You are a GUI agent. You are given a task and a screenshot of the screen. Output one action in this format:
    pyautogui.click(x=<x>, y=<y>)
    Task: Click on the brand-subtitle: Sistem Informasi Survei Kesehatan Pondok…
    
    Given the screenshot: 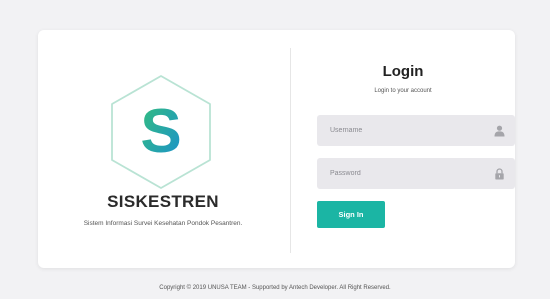 What is the action you would take?
    pyautogui.click(x=163, y=223)
    